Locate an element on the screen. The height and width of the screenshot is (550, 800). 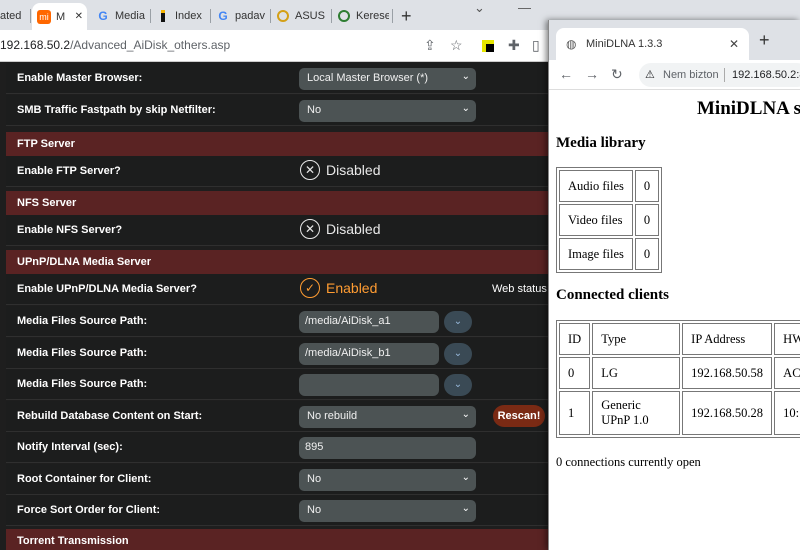
table-row: Audio files 0 is located at coordinates (609, 186).